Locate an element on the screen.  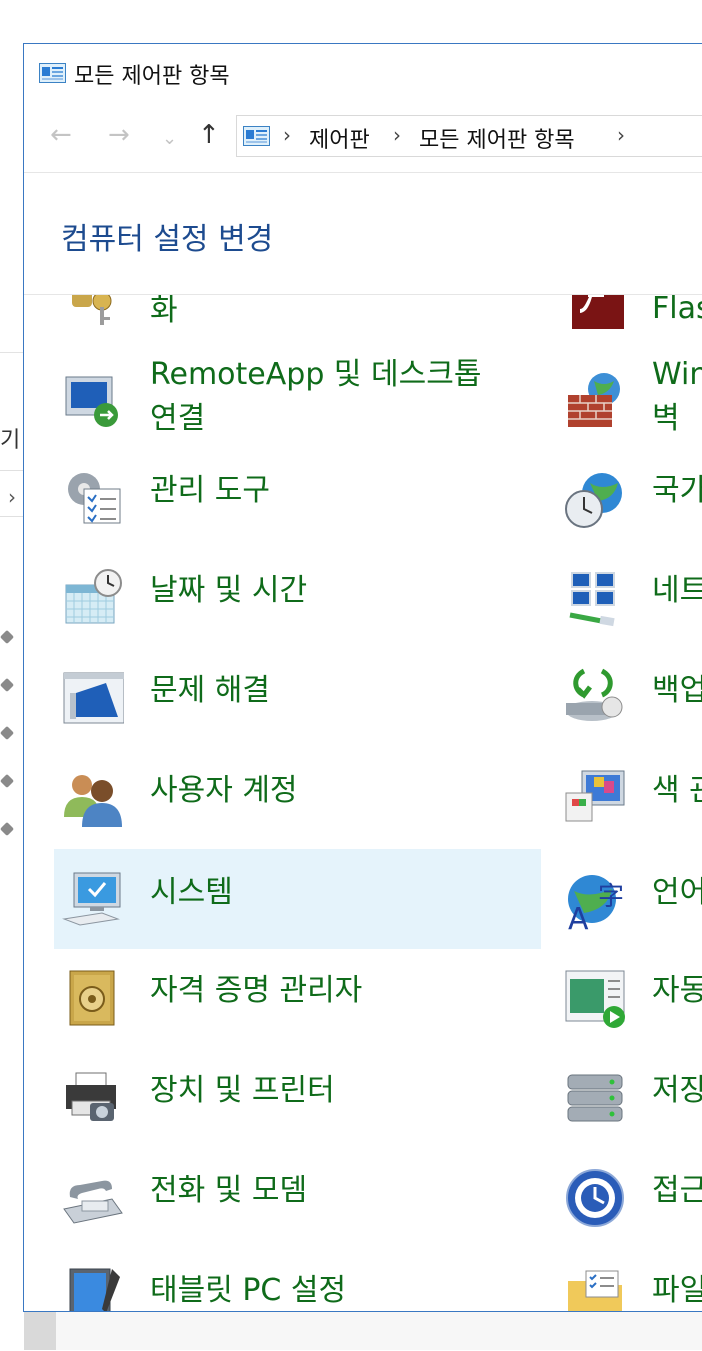
item-remoteapp: RemoteApp 및 데스크톱 연결 is located at coordinates (297, 399).